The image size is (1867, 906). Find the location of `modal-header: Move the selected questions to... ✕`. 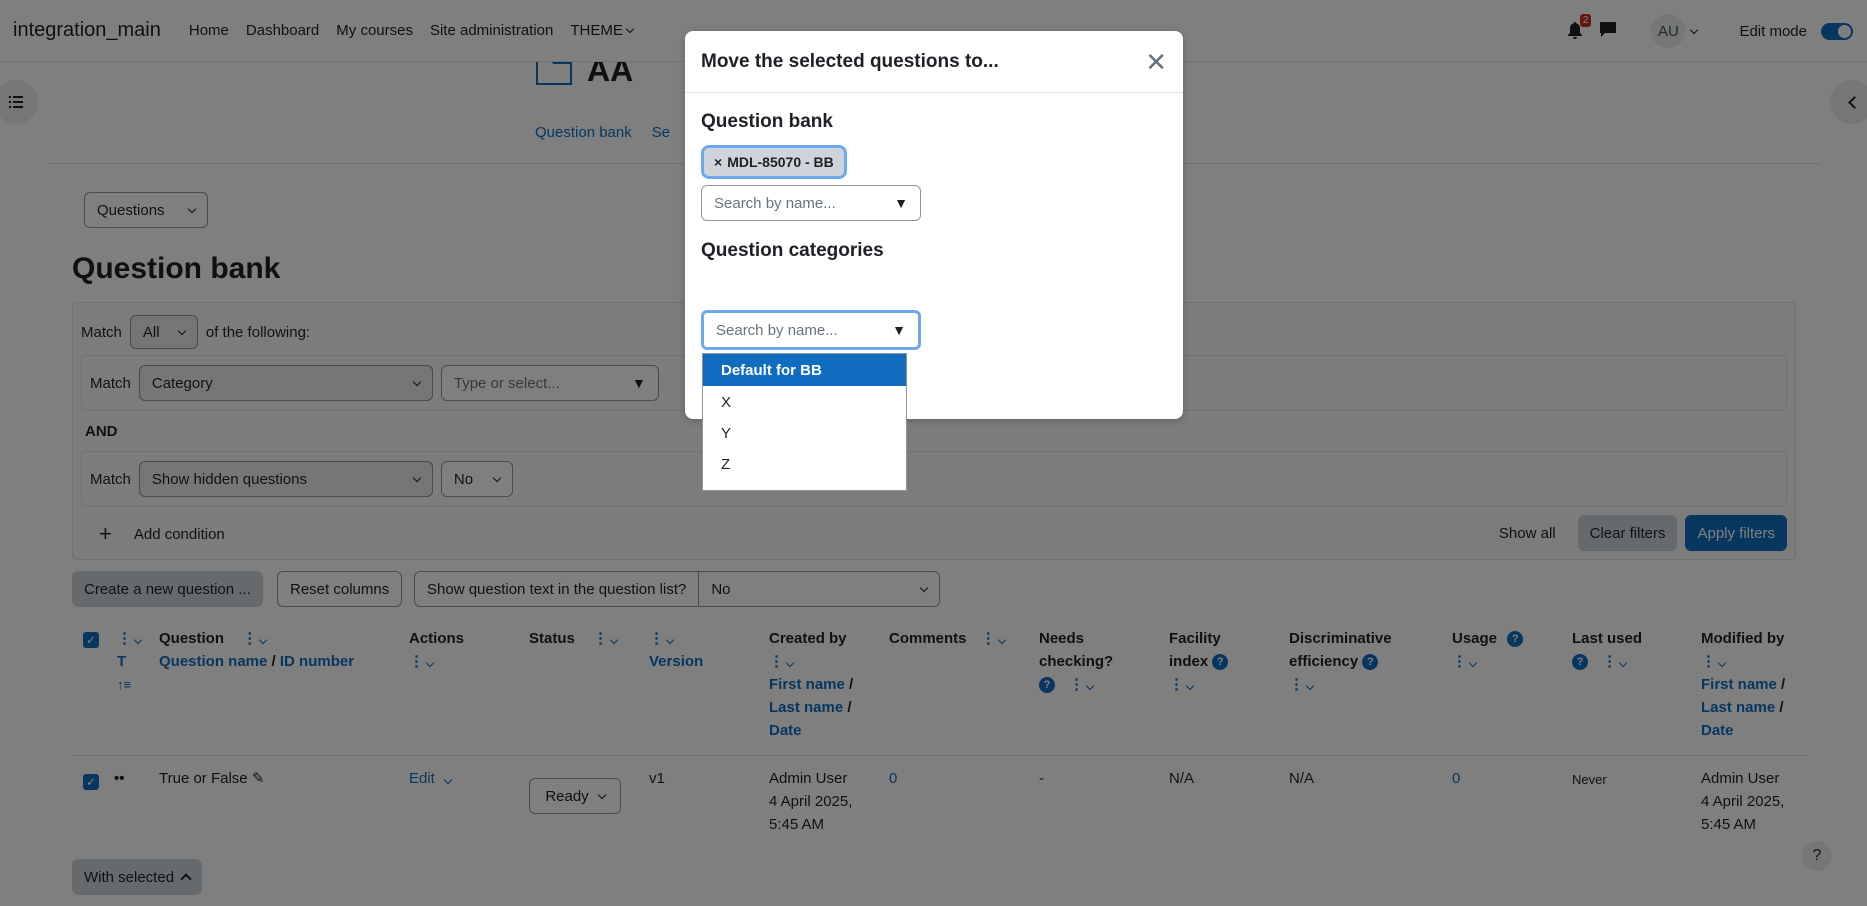

modal-header: Move the selected questions to... ✕ is located at coordinates (934, 62).